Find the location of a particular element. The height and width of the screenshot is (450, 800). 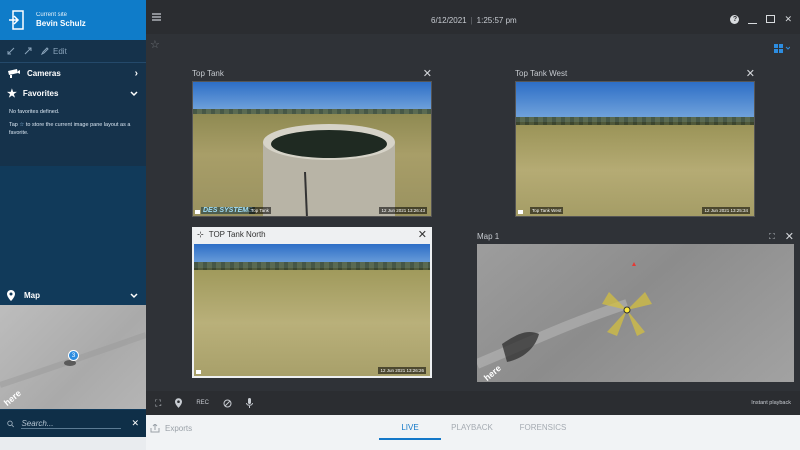

footer: Exports LIVE PLAYBACK FORENSICS is located at coordinates (473, 432).